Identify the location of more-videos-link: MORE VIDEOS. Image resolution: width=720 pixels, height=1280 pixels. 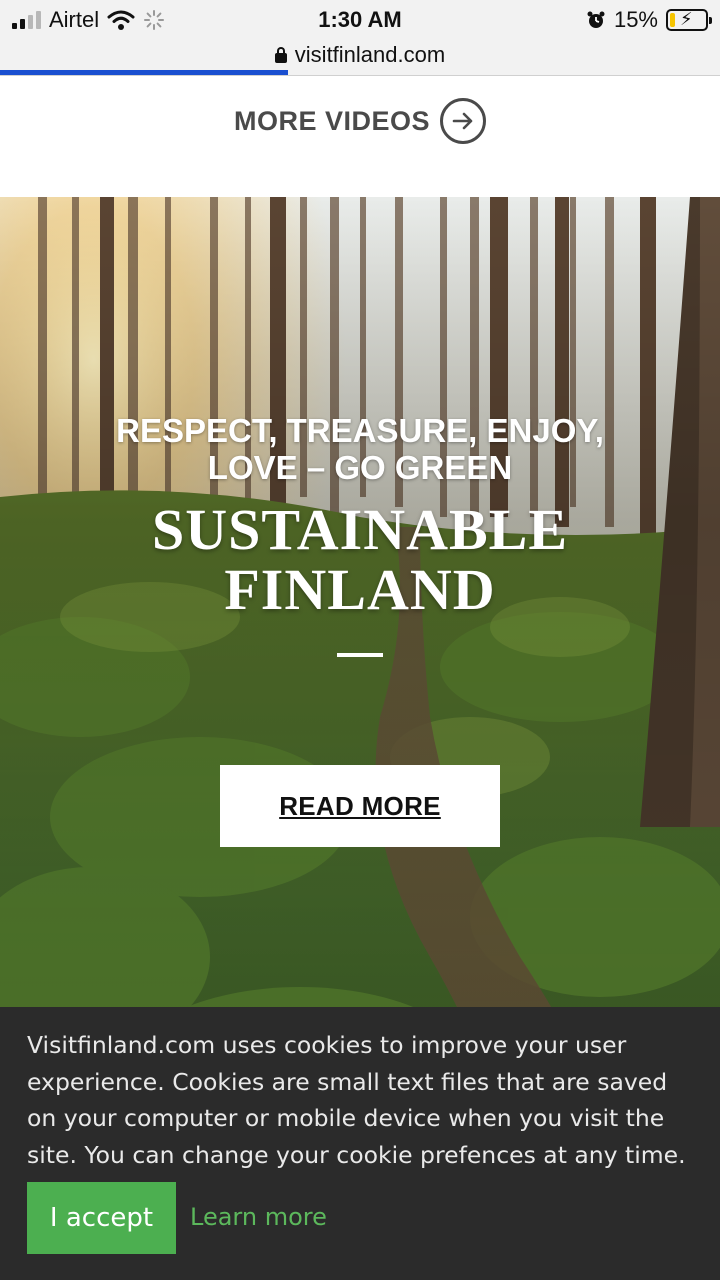
(360, 137).